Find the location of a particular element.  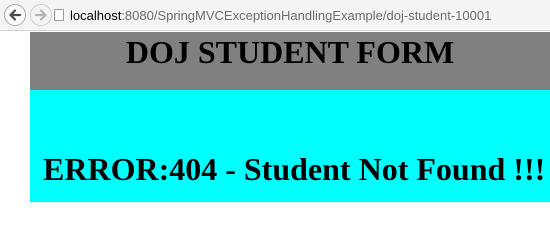

arrow-right-icon is located at coordinates (40, 15).